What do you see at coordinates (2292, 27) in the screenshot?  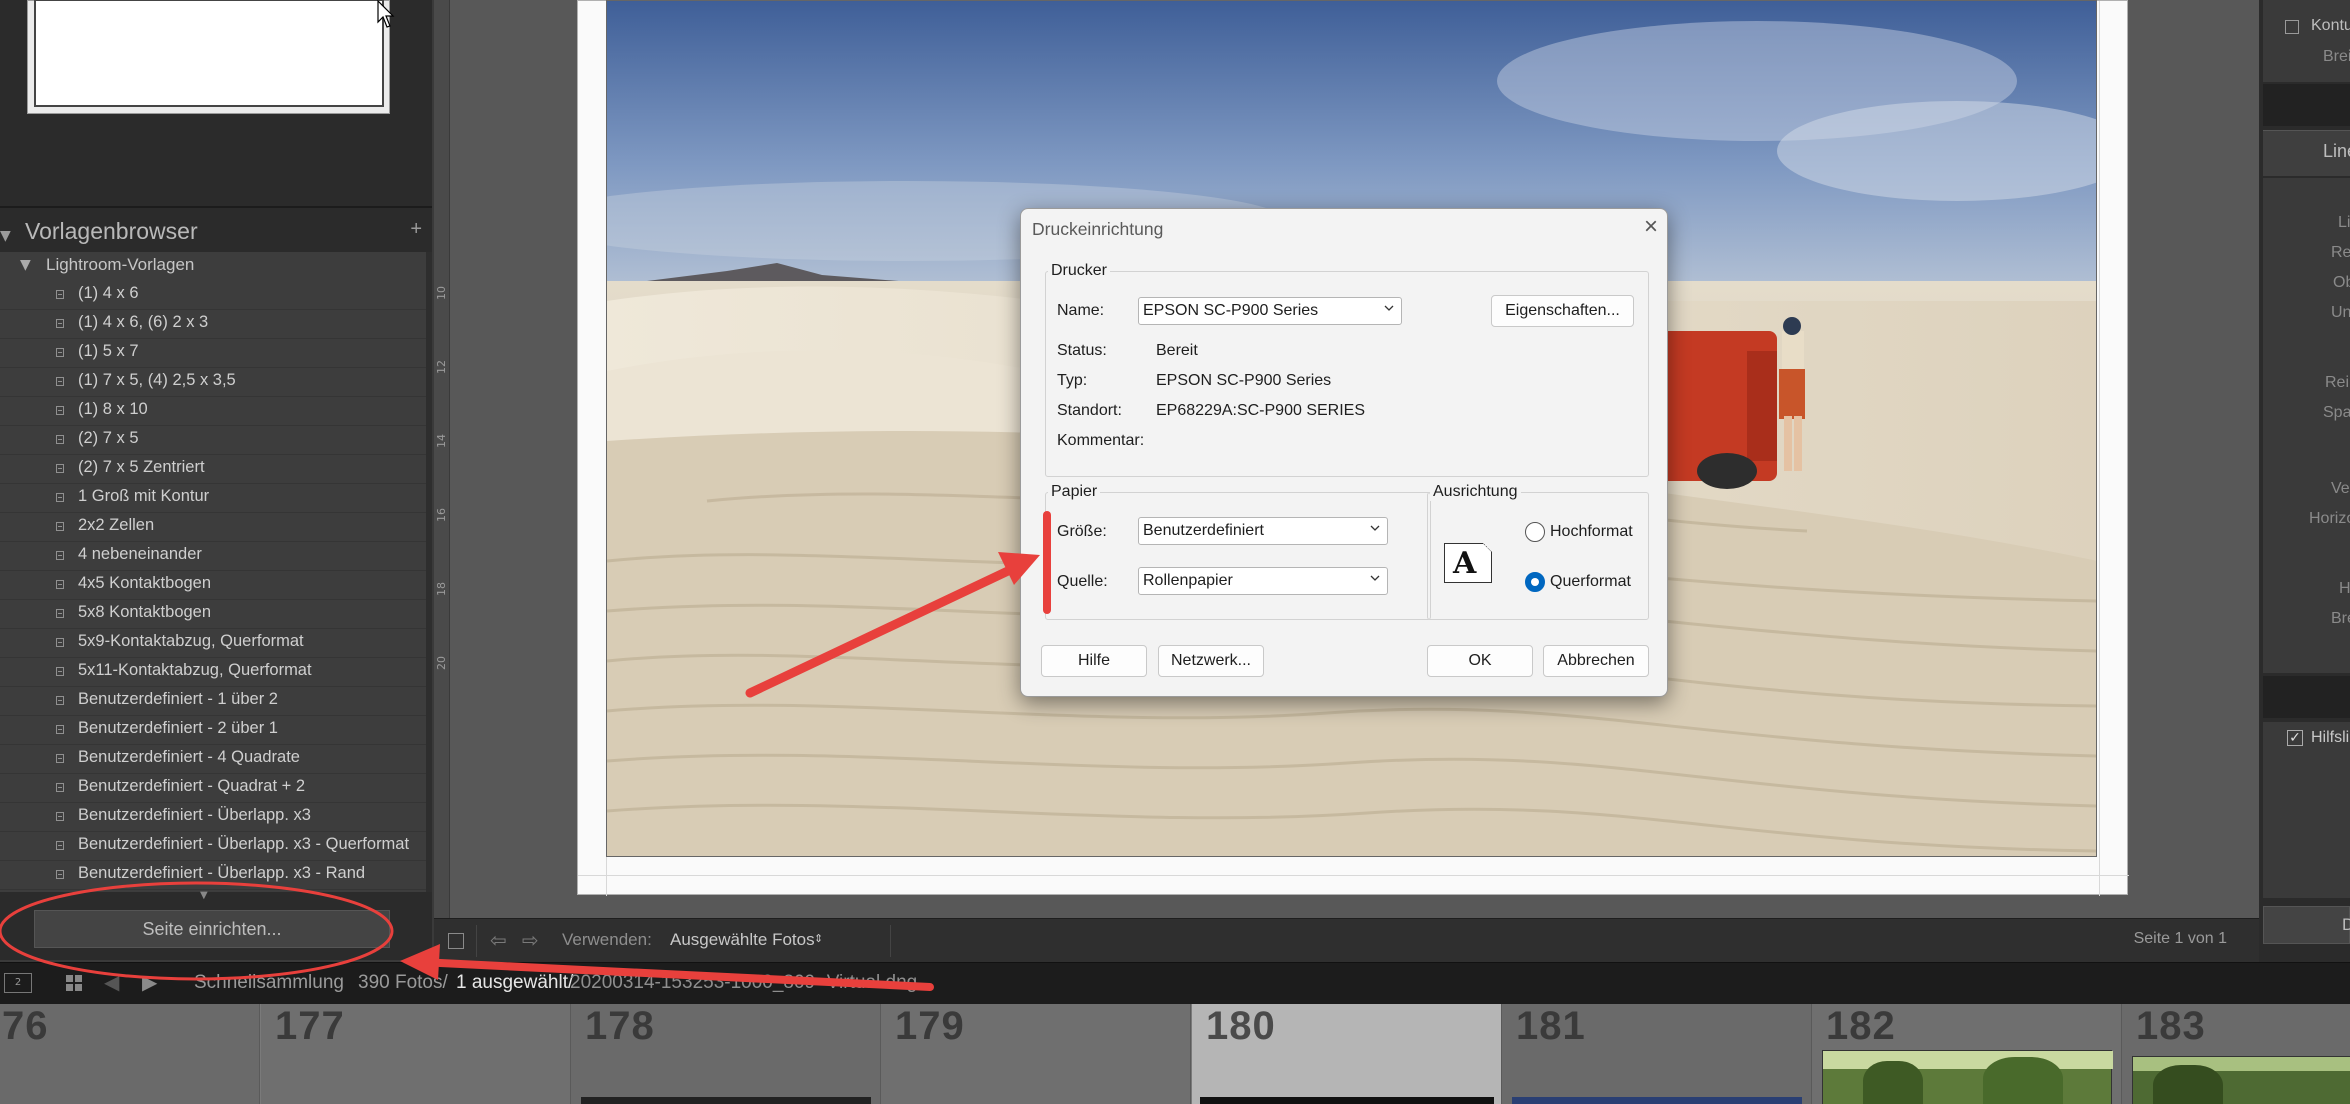 I see `stroke-checkbox` at bounding box center [2292, 27].